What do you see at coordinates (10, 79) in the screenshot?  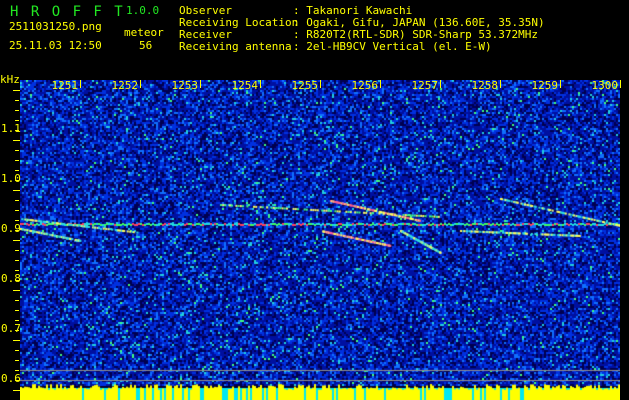 I see `y-unit-label: kHz` at bounding box center [10, 79].